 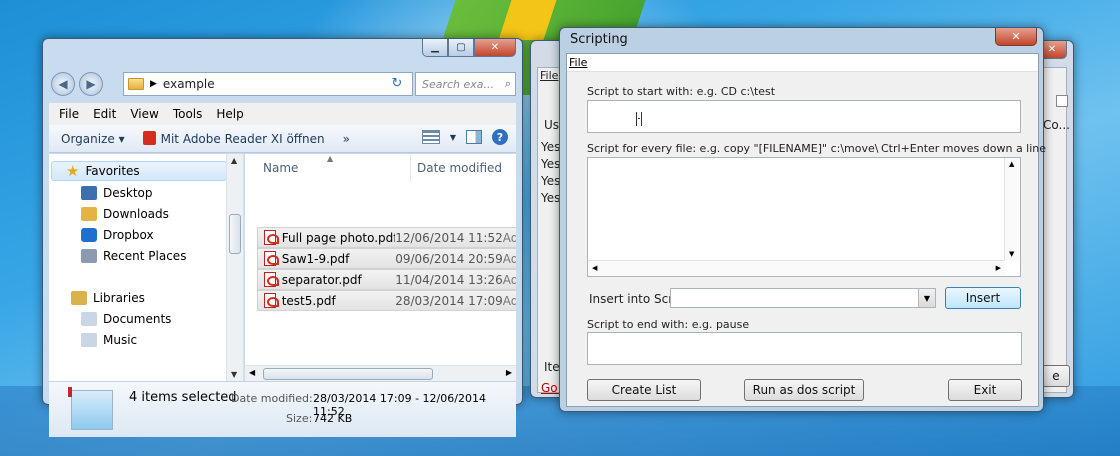 I want to click on help-icon: ?, so click(x=500, y=137).